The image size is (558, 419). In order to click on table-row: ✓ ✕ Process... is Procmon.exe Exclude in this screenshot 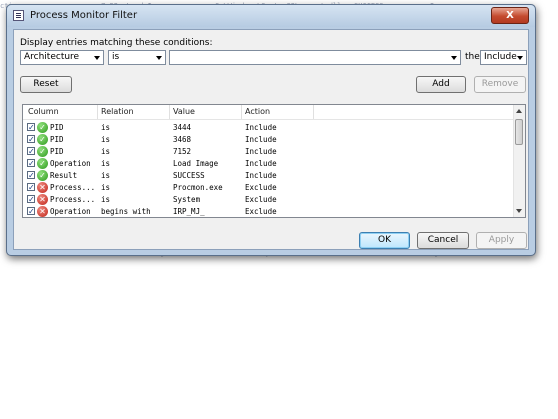, I will do `click(269, 188)`.